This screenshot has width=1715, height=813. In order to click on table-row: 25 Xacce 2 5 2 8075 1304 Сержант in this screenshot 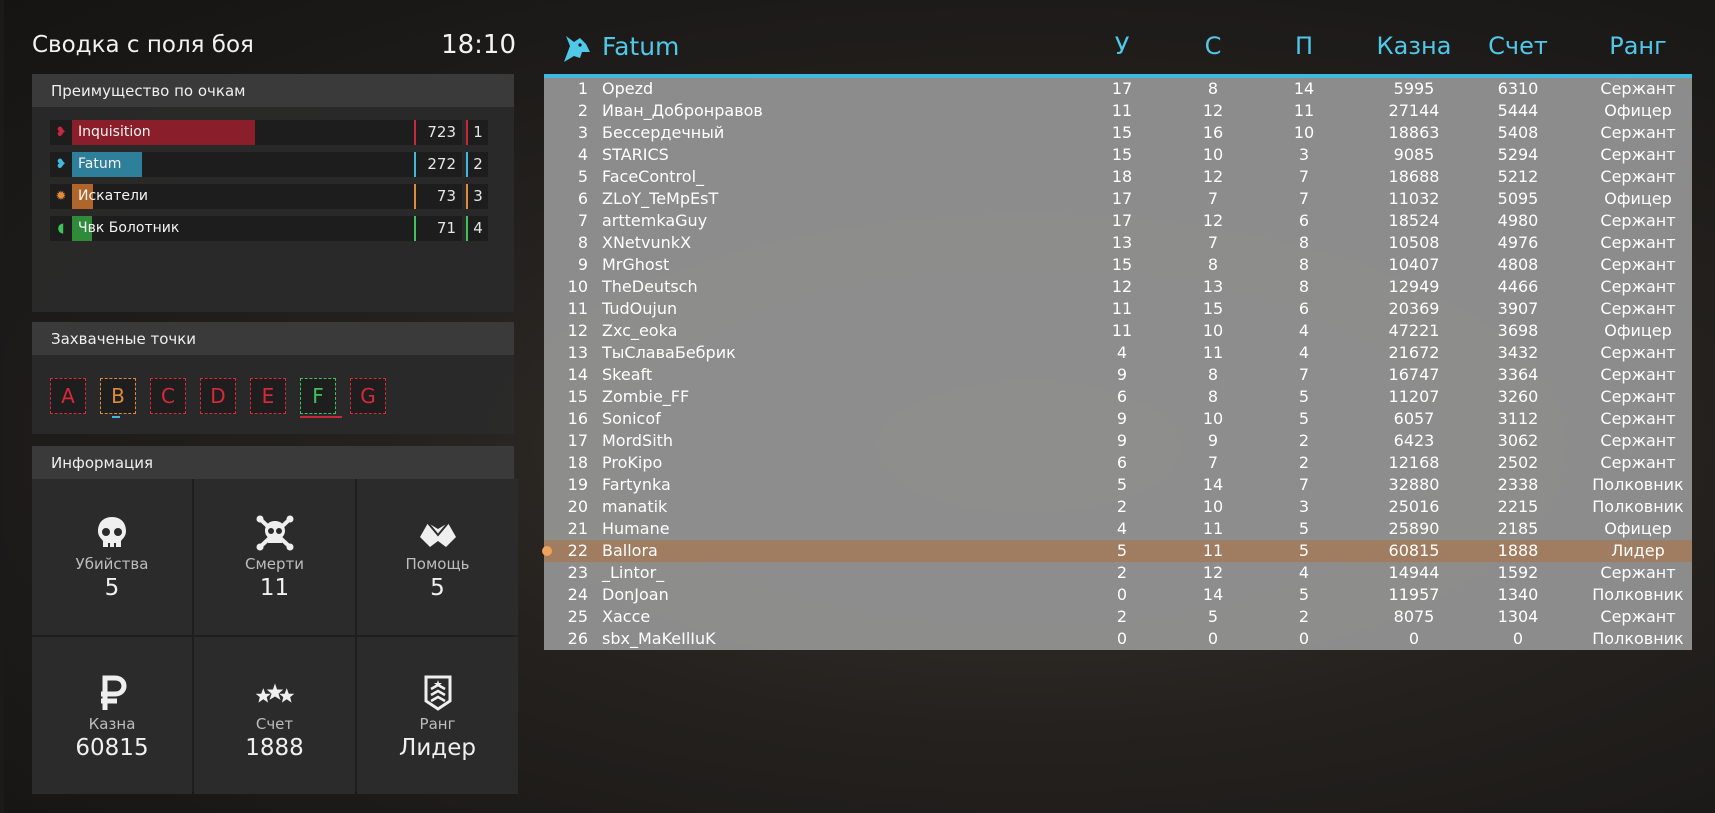, I will do `click(1118, 617)`.